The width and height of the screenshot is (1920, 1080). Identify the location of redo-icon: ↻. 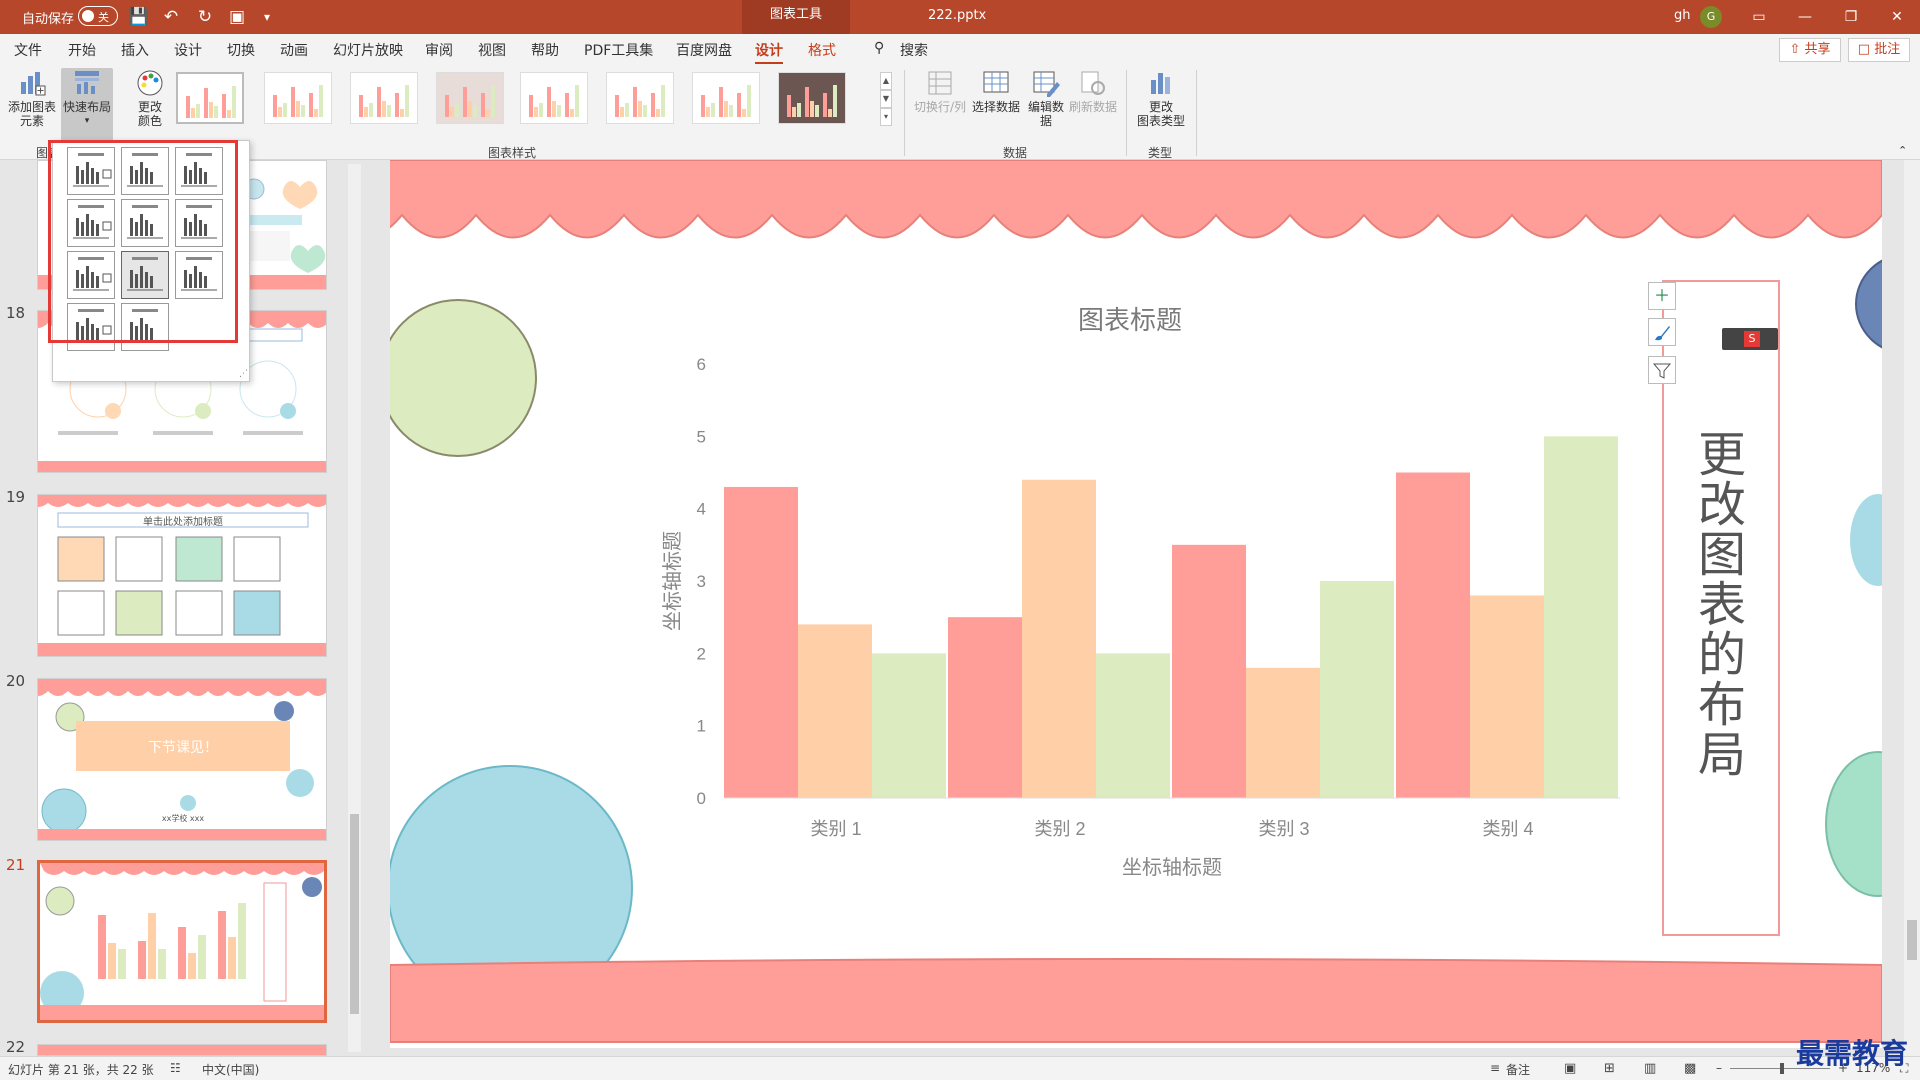
(205, 17).